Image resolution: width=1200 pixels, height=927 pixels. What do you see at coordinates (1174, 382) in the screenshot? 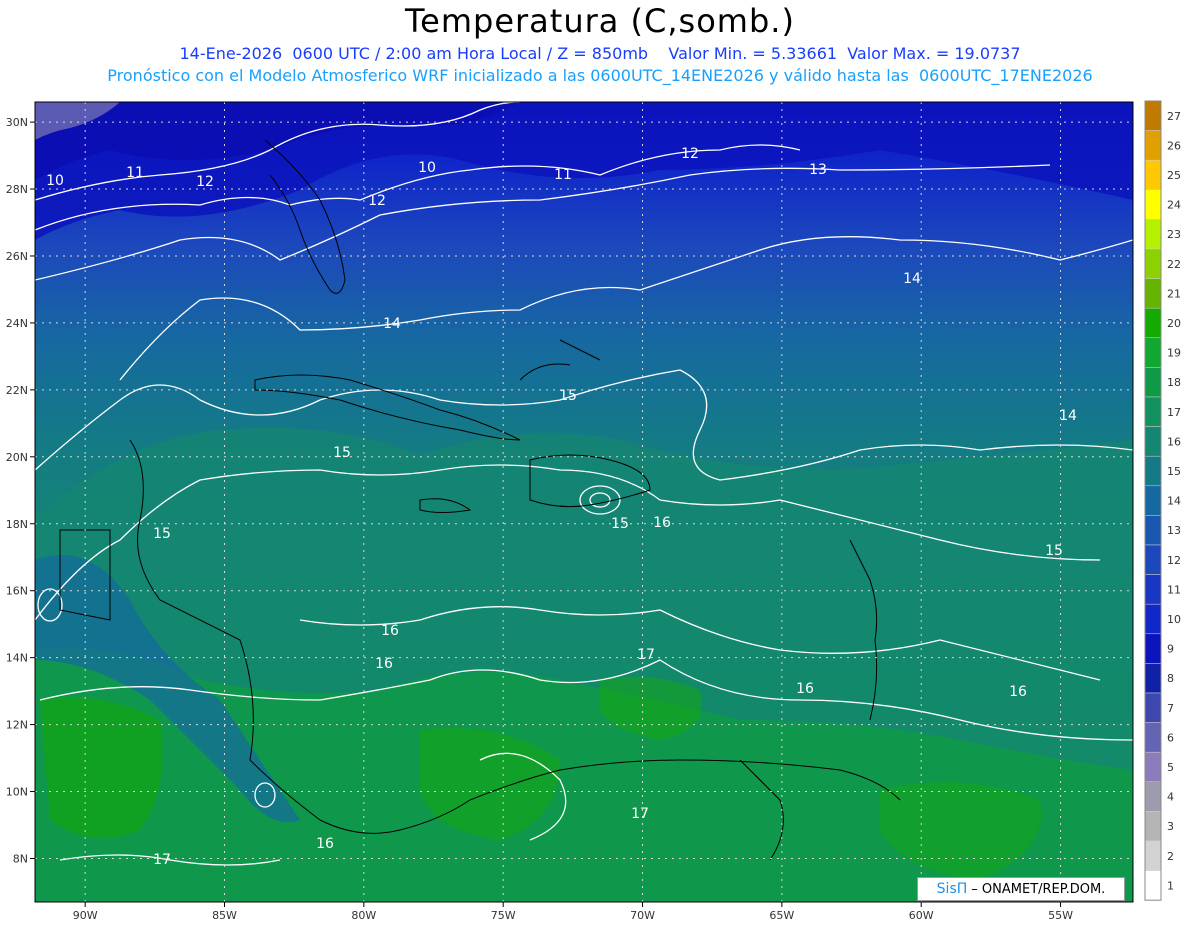
I see `colorbar-level-label: 18` at bounding box center [1174, 382].